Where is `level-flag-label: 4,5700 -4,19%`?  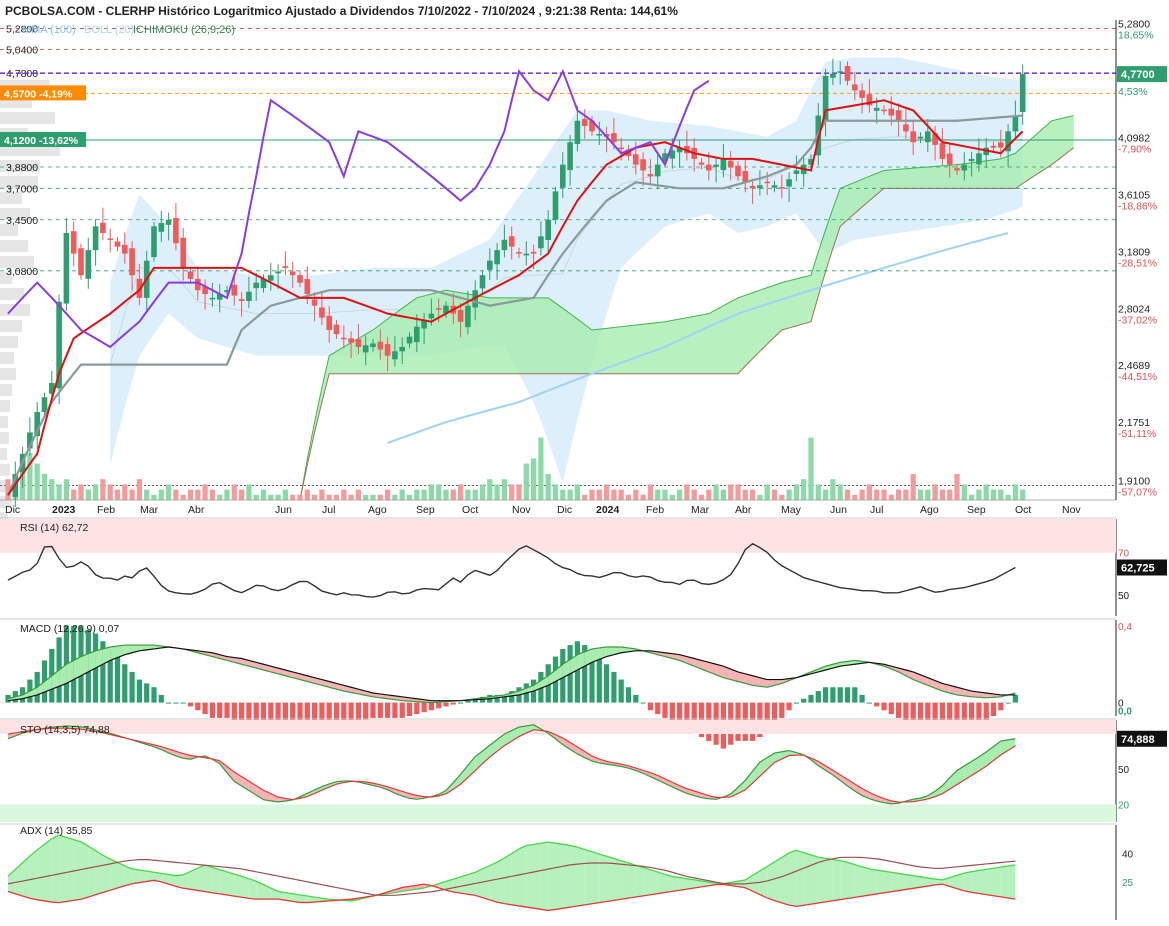
level-flag-label: 4,5700 -4,19% is located at coordinates (38, 94).